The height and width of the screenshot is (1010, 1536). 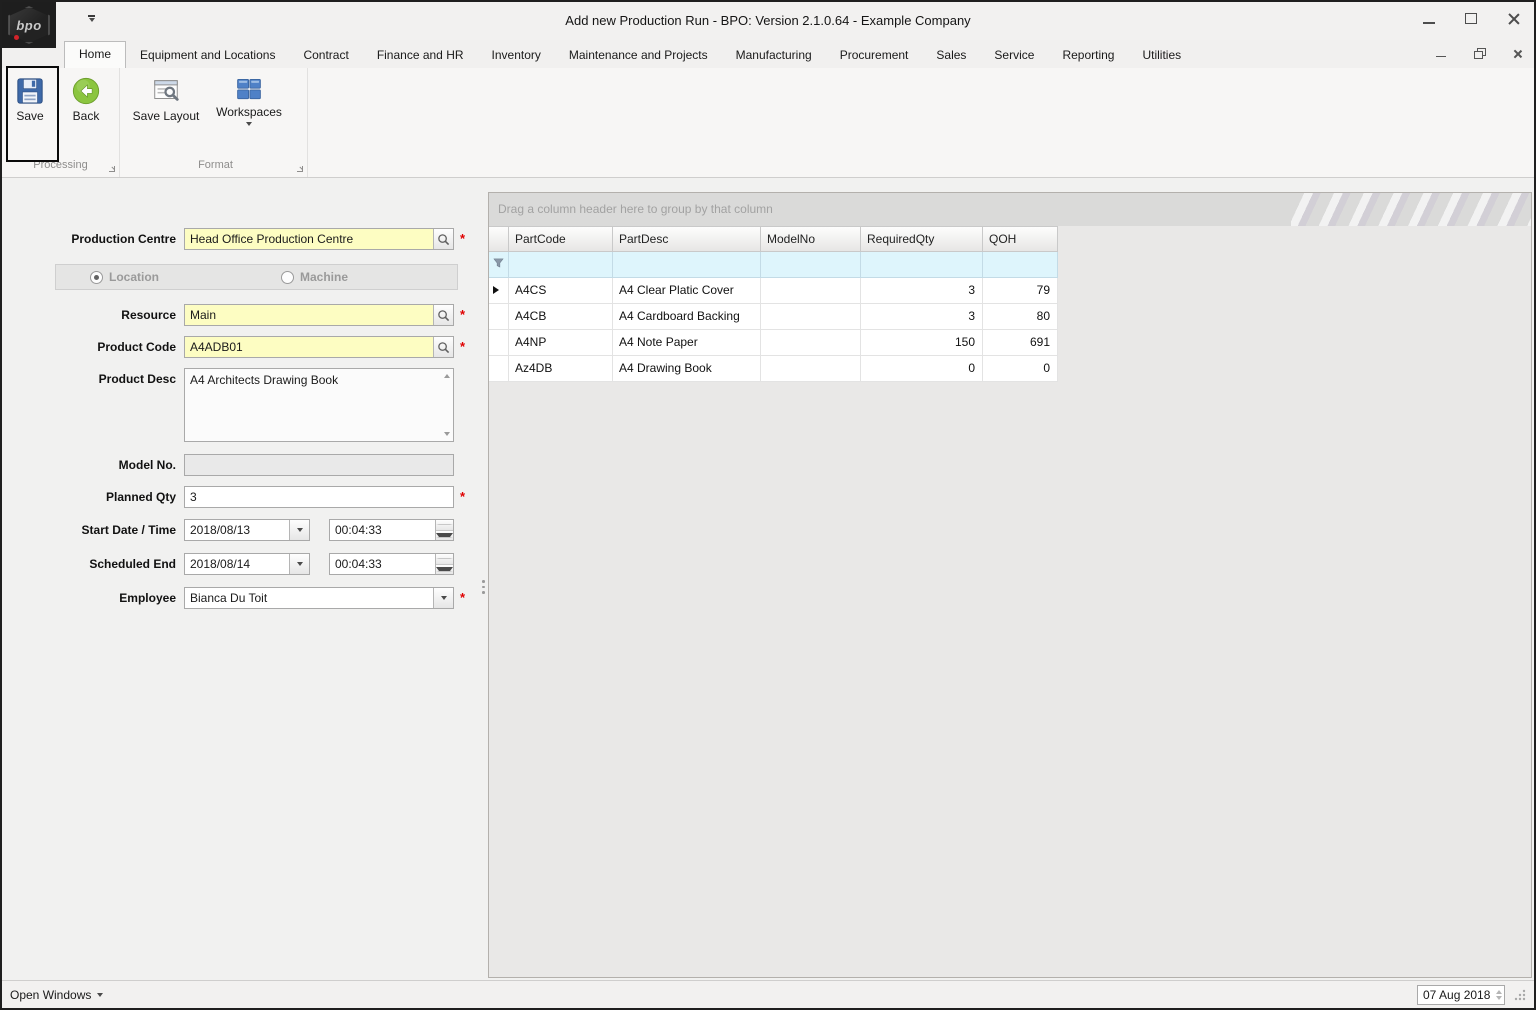 I want to click on back-button: Back, so click(x=86, y=97).